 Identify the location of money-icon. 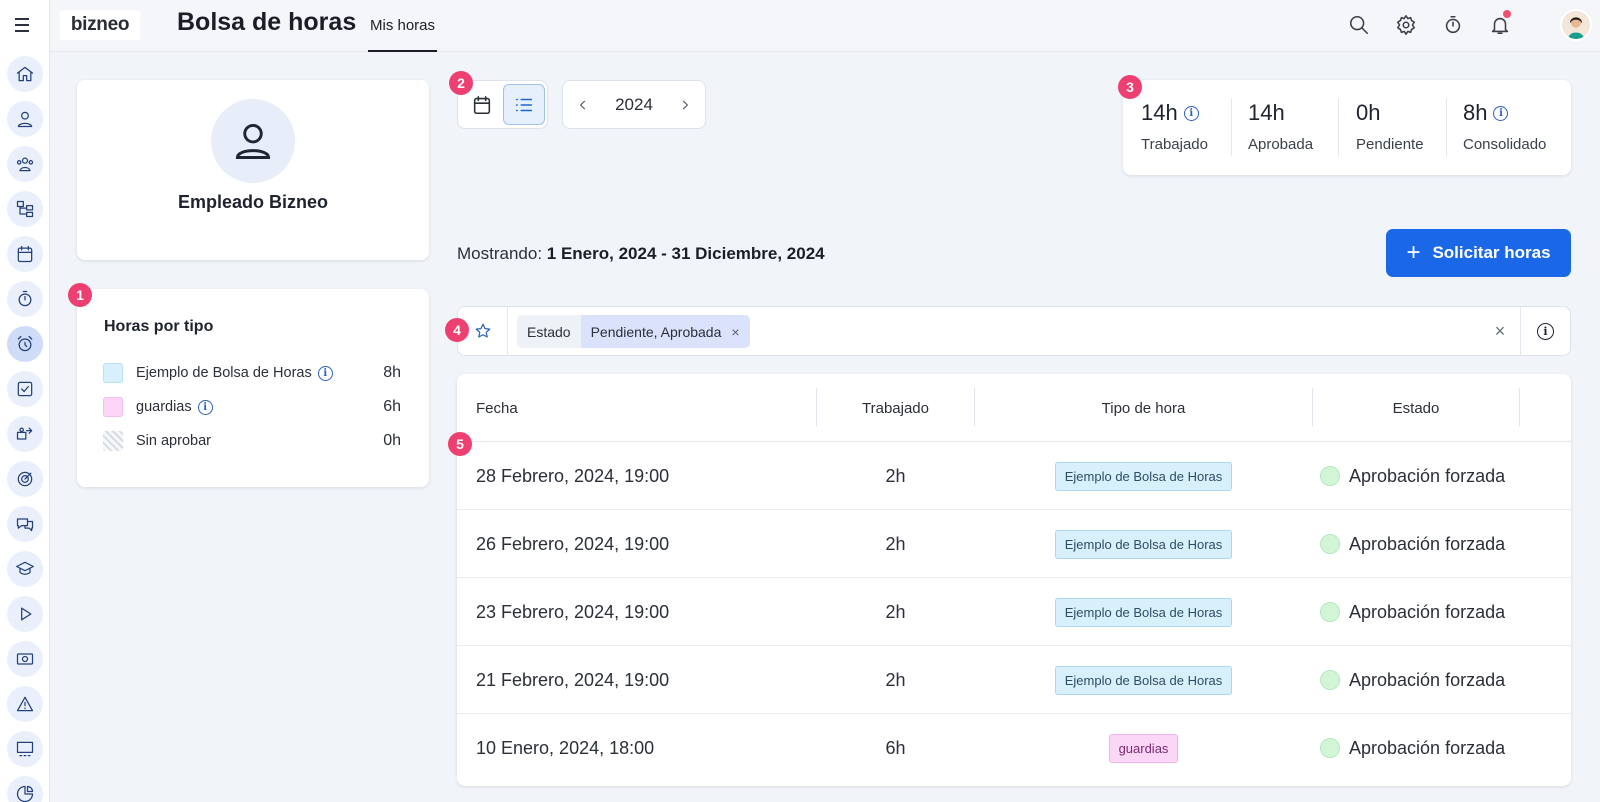
(25, 659).